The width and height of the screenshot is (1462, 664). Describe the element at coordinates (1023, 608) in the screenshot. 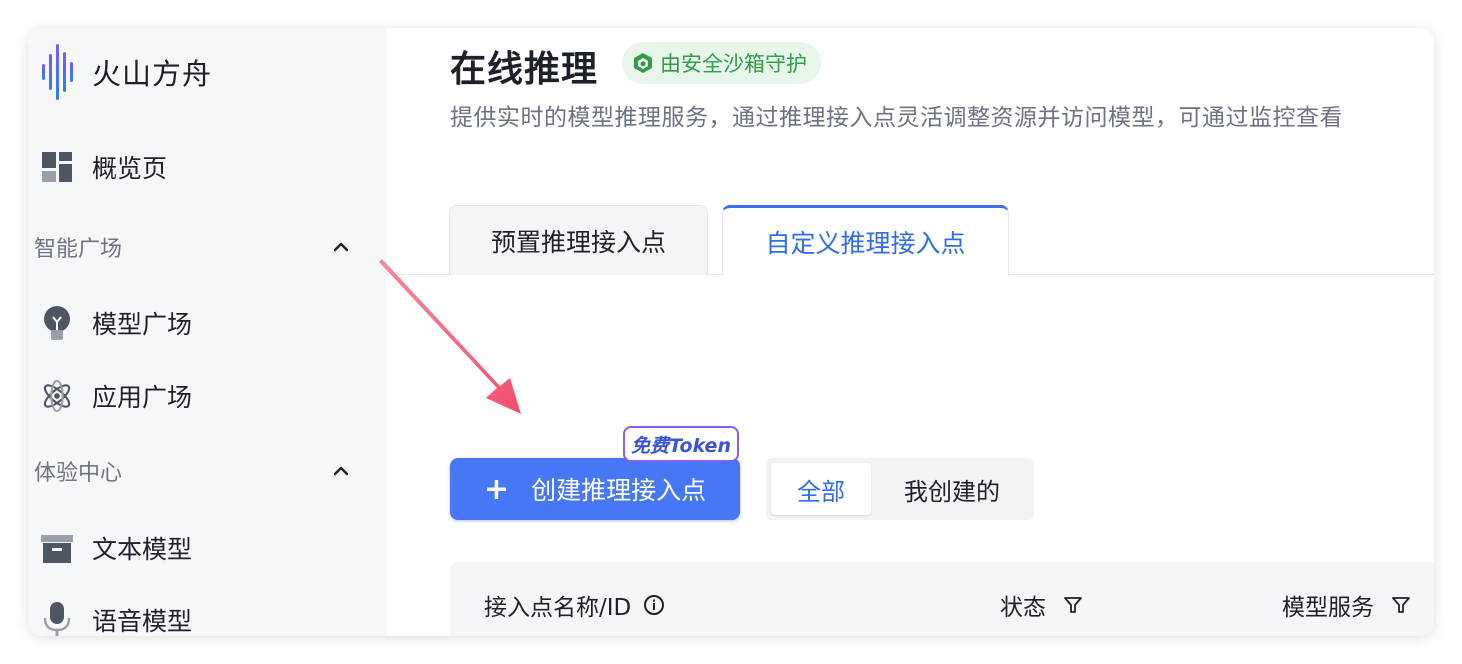

I see `column-label: 状态` at that location.